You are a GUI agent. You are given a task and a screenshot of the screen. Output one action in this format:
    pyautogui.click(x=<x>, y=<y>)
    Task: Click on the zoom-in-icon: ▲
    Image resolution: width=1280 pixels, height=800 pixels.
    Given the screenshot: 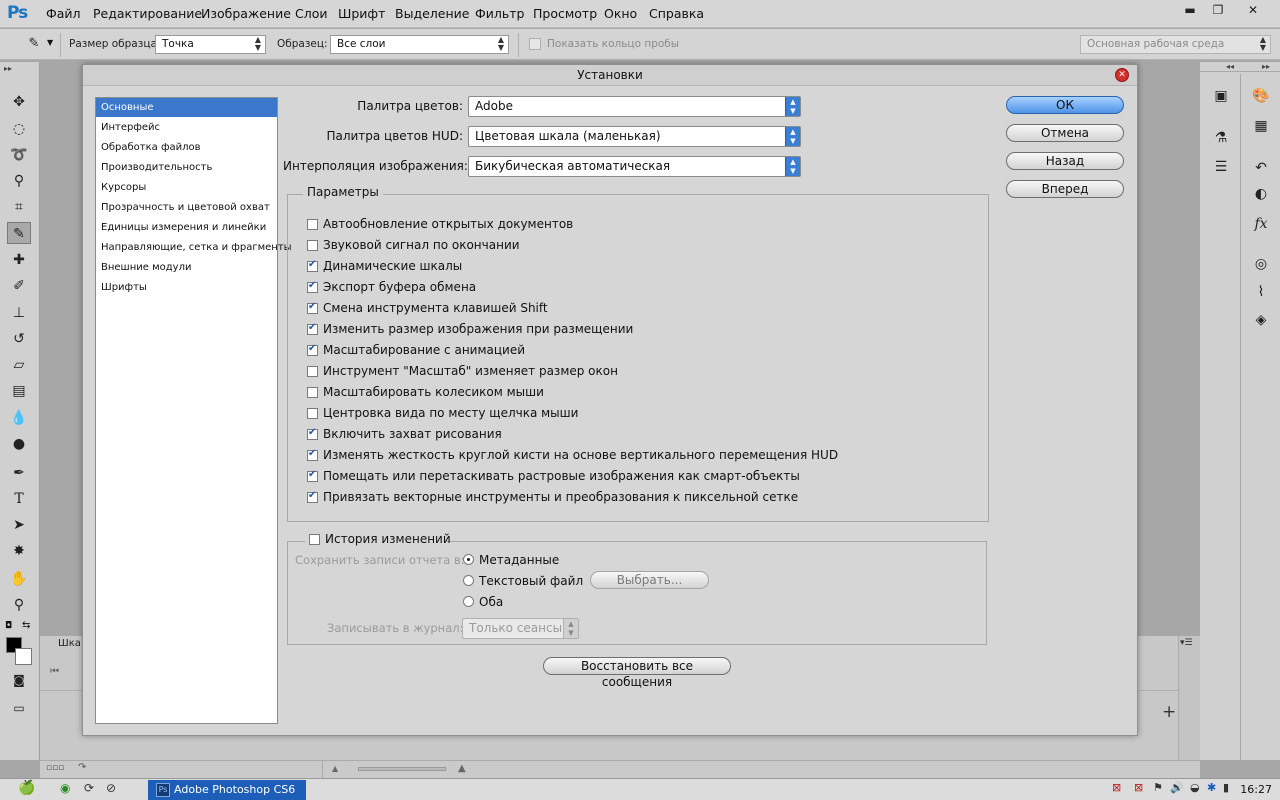 What is the action you would take?
    pyautogui.click(x=462, y=768)
    